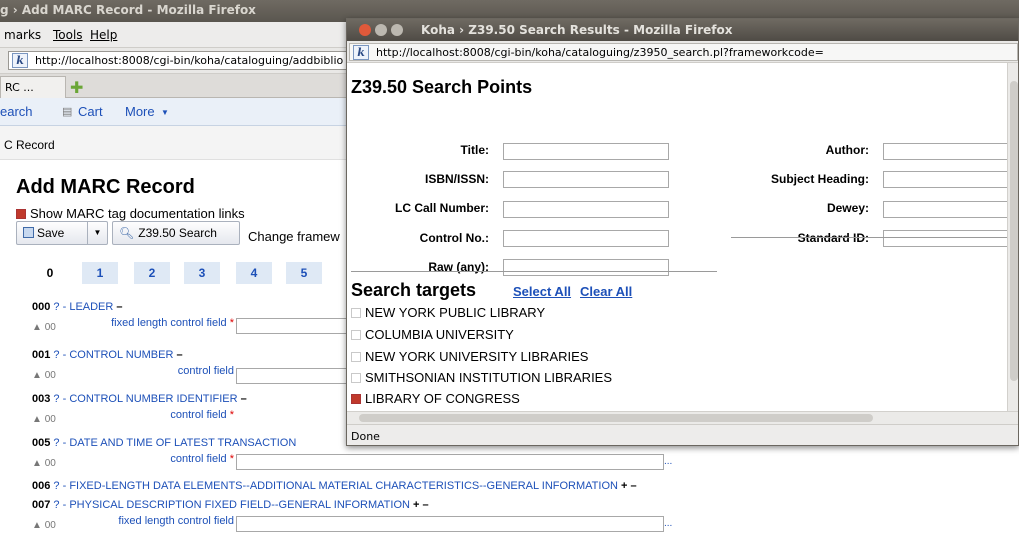 The width and height of the screenshot is (1019, 537). Describe the element at coordinates (365, 30) in the screenshot. I see `close-icon` at that location.